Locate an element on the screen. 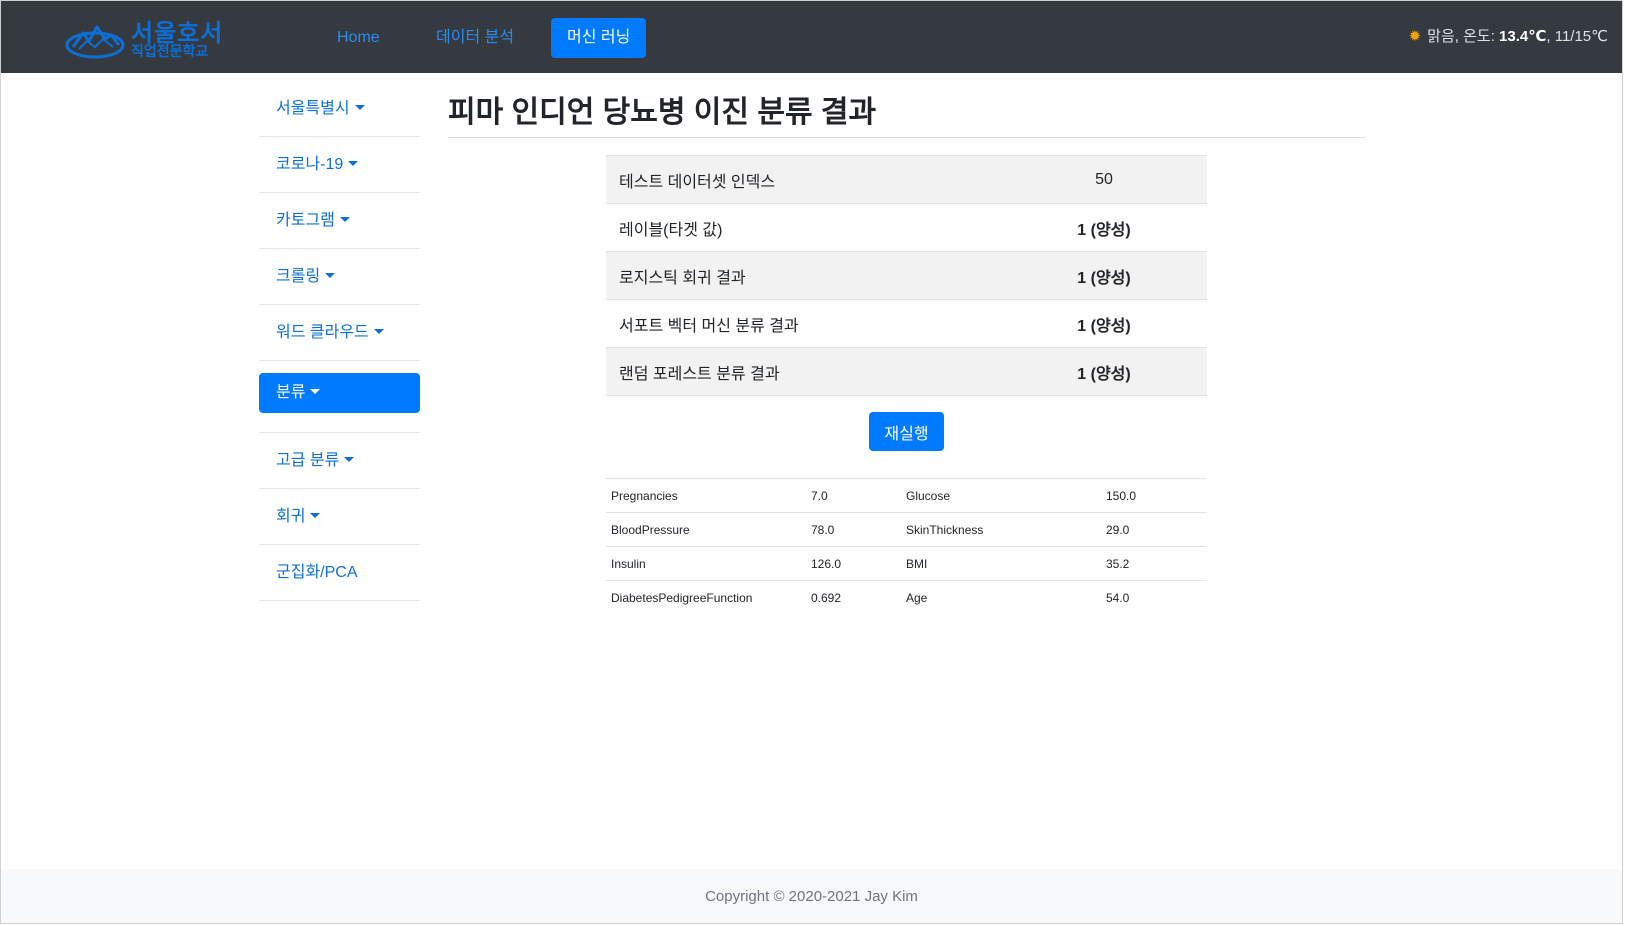  feature-name: SkinThickness is located at coordinates (1001, 529).